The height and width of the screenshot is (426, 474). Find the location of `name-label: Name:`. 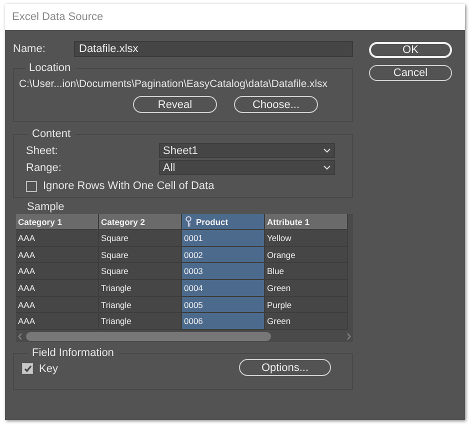

name-label: Name: is located at coordinates (29, 49).